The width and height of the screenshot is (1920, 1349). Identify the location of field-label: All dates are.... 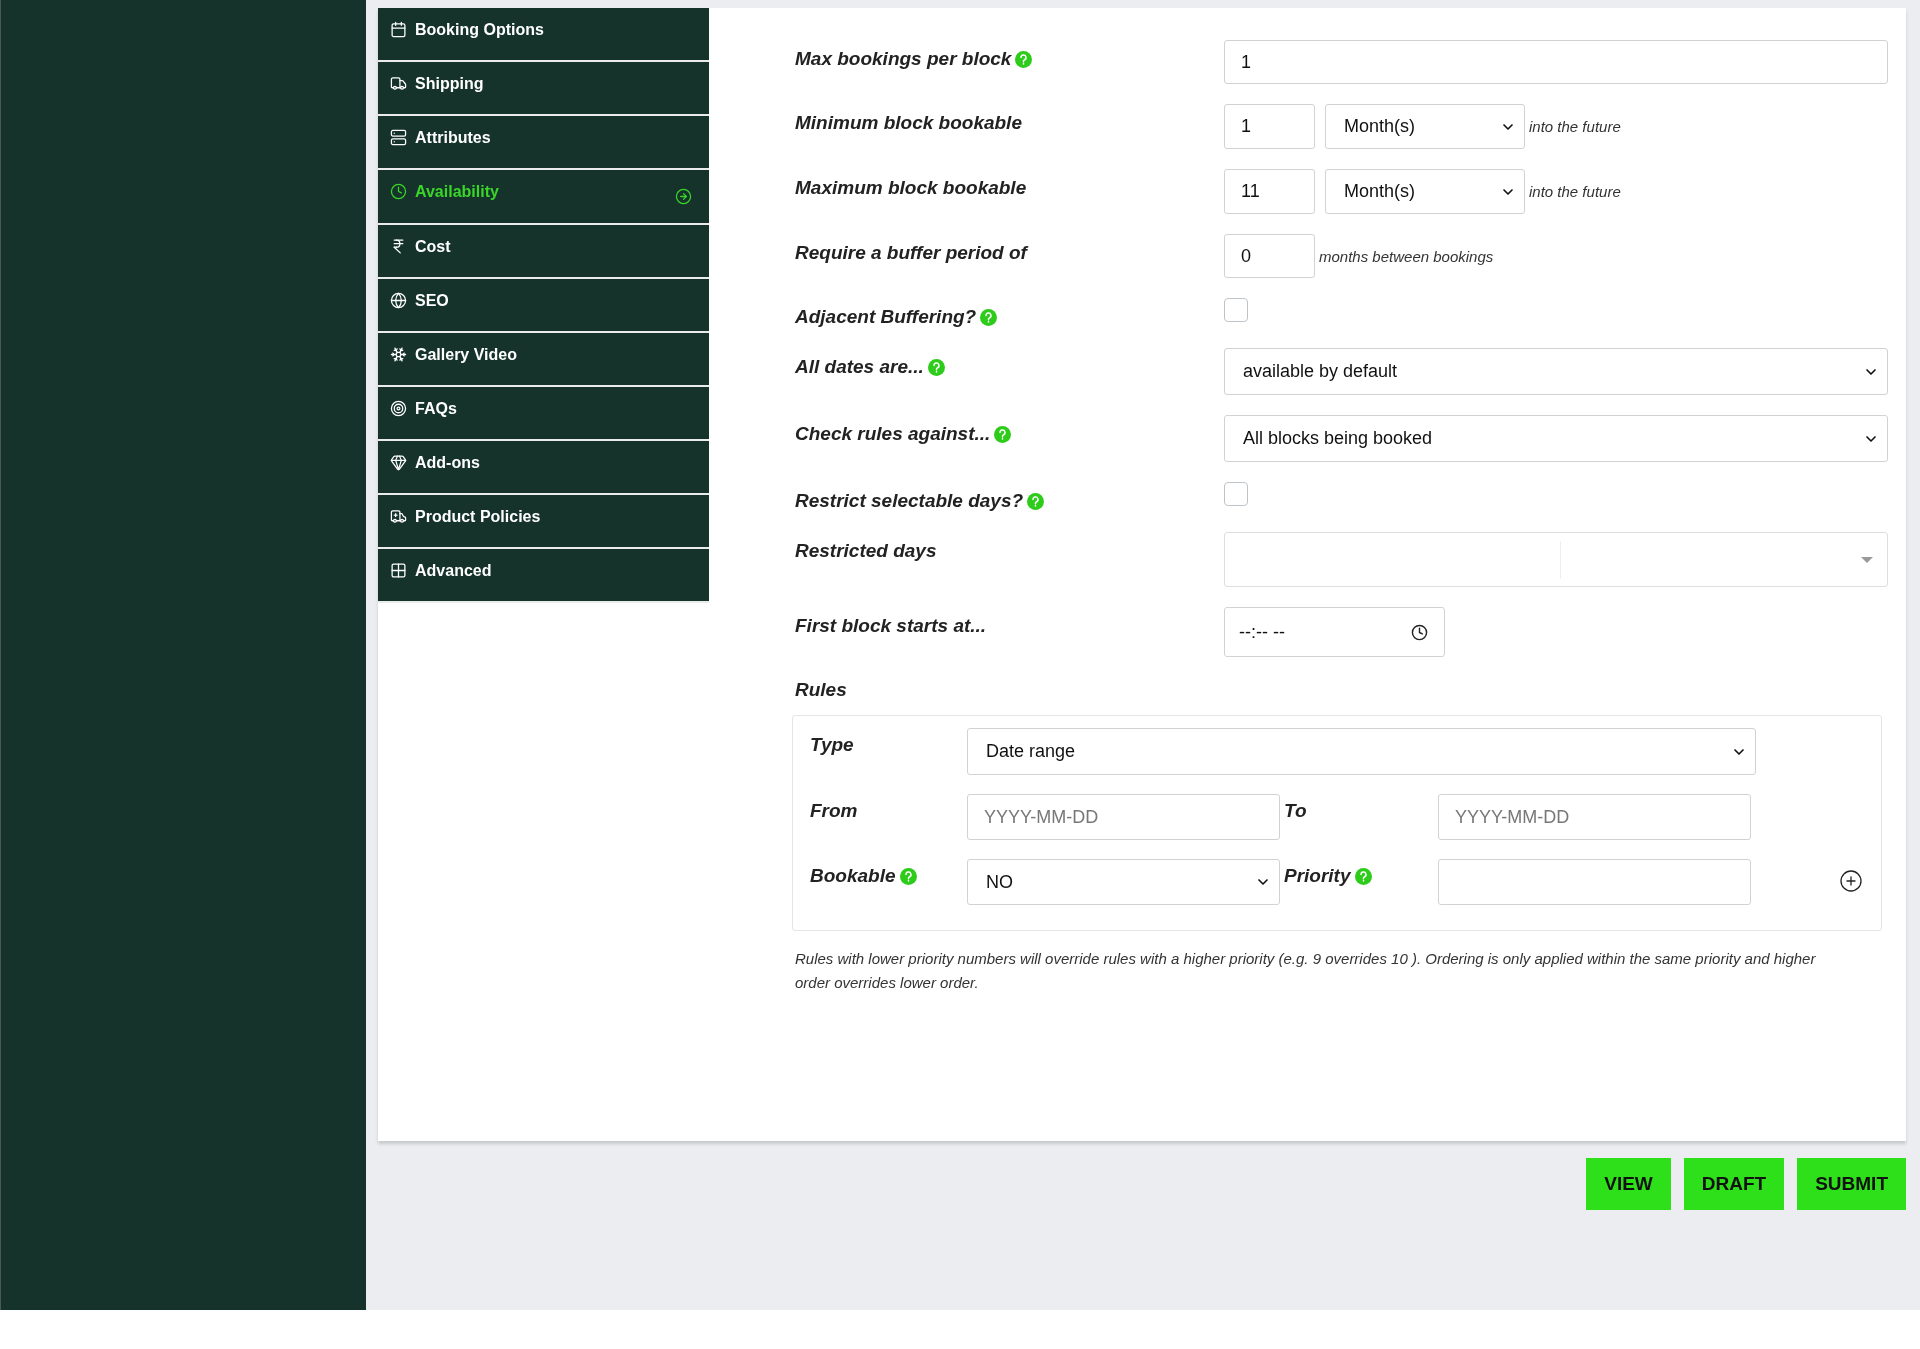
(859, 367).